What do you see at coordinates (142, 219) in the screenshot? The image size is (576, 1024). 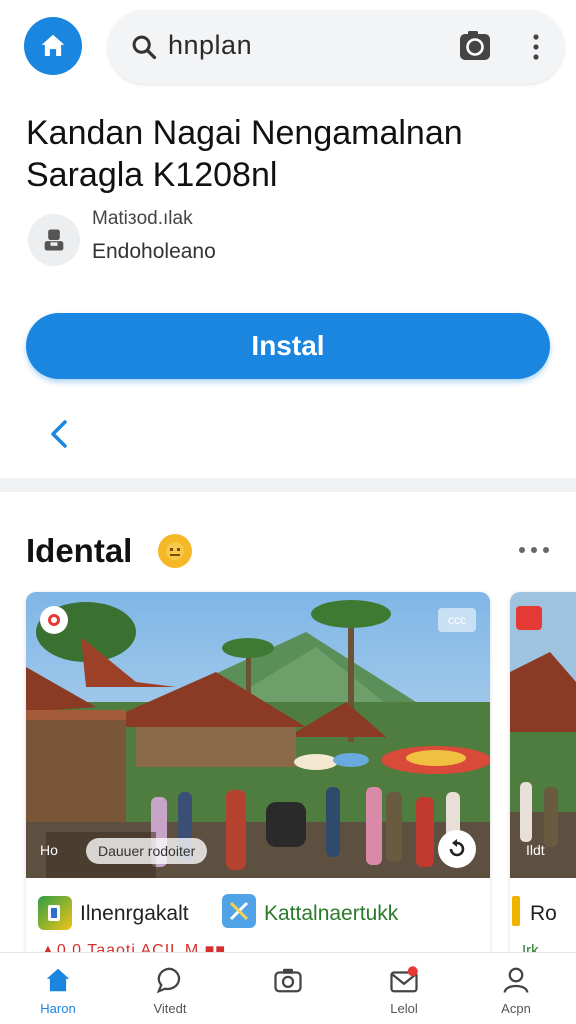 I see `developer-name: Matiзod.ılak` at bounding box center [142, 219].